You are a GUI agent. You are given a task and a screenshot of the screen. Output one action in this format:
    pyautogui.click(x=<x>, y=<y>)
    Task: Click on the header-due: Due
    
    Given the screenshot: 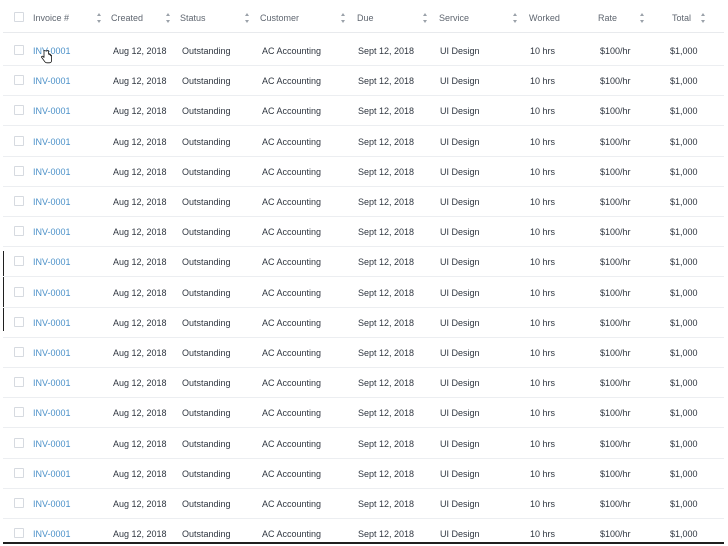 What is the action you would take?
    pyautogui.click(x=365, y=18)
    